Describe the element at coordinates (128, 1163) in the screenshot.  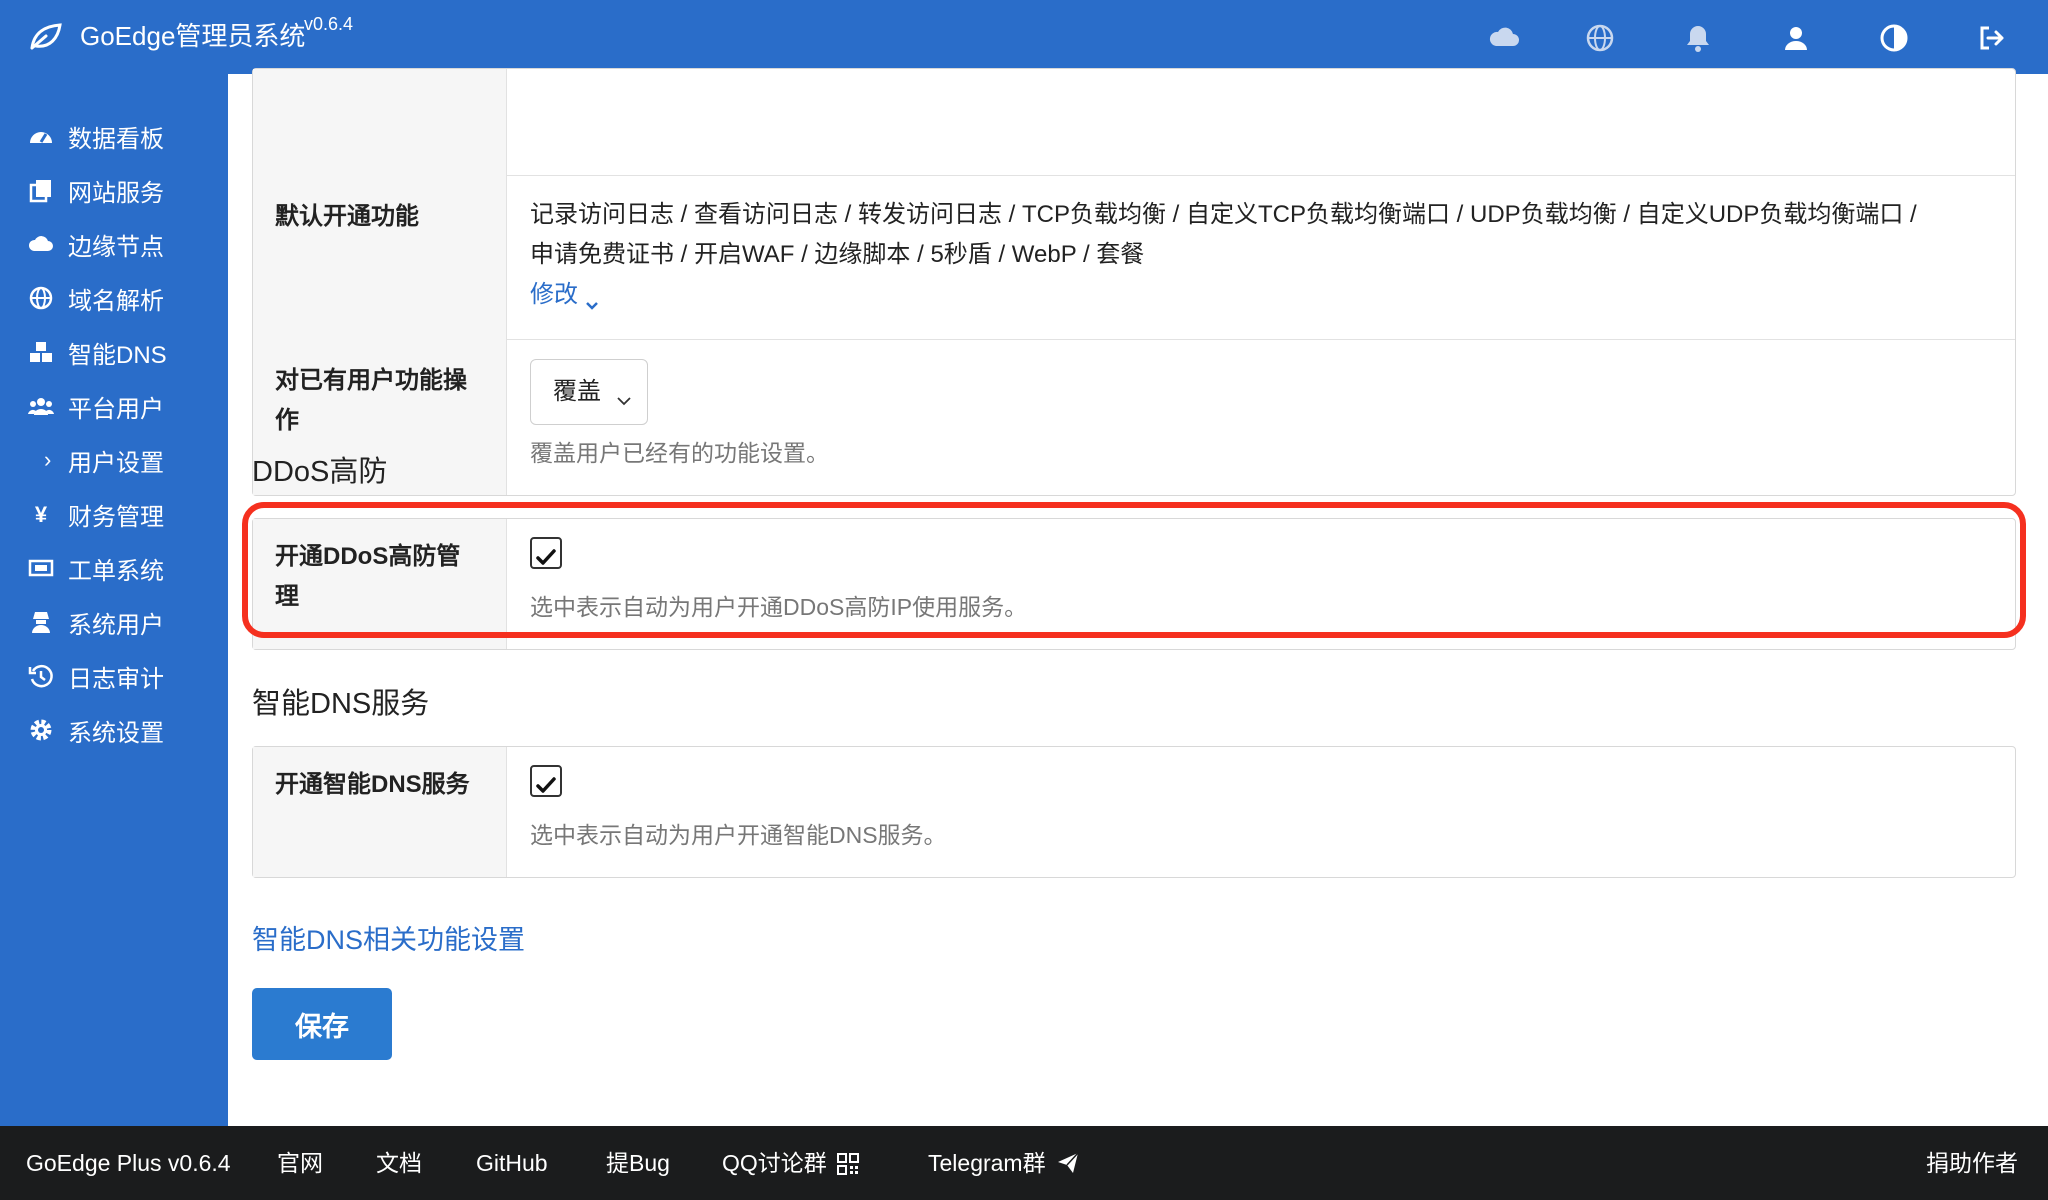
I see `footer-version: GoEdge Plus v0.6.4` at that location.